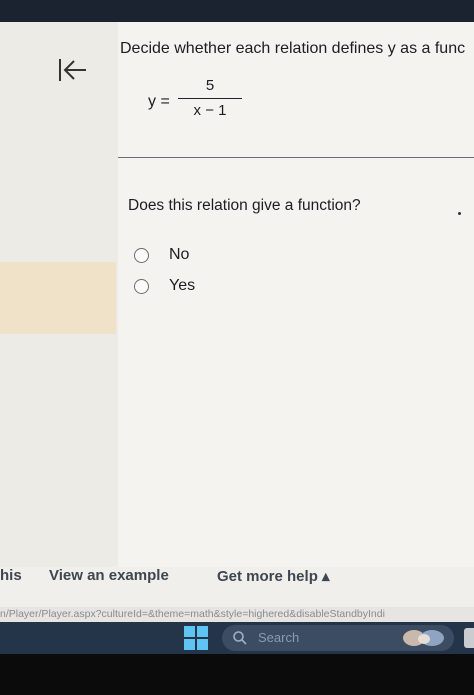  What do you see at coordinates (179, 254) in the screenshot?
I see `option-no-label: No` at bounding box center [179, 254].